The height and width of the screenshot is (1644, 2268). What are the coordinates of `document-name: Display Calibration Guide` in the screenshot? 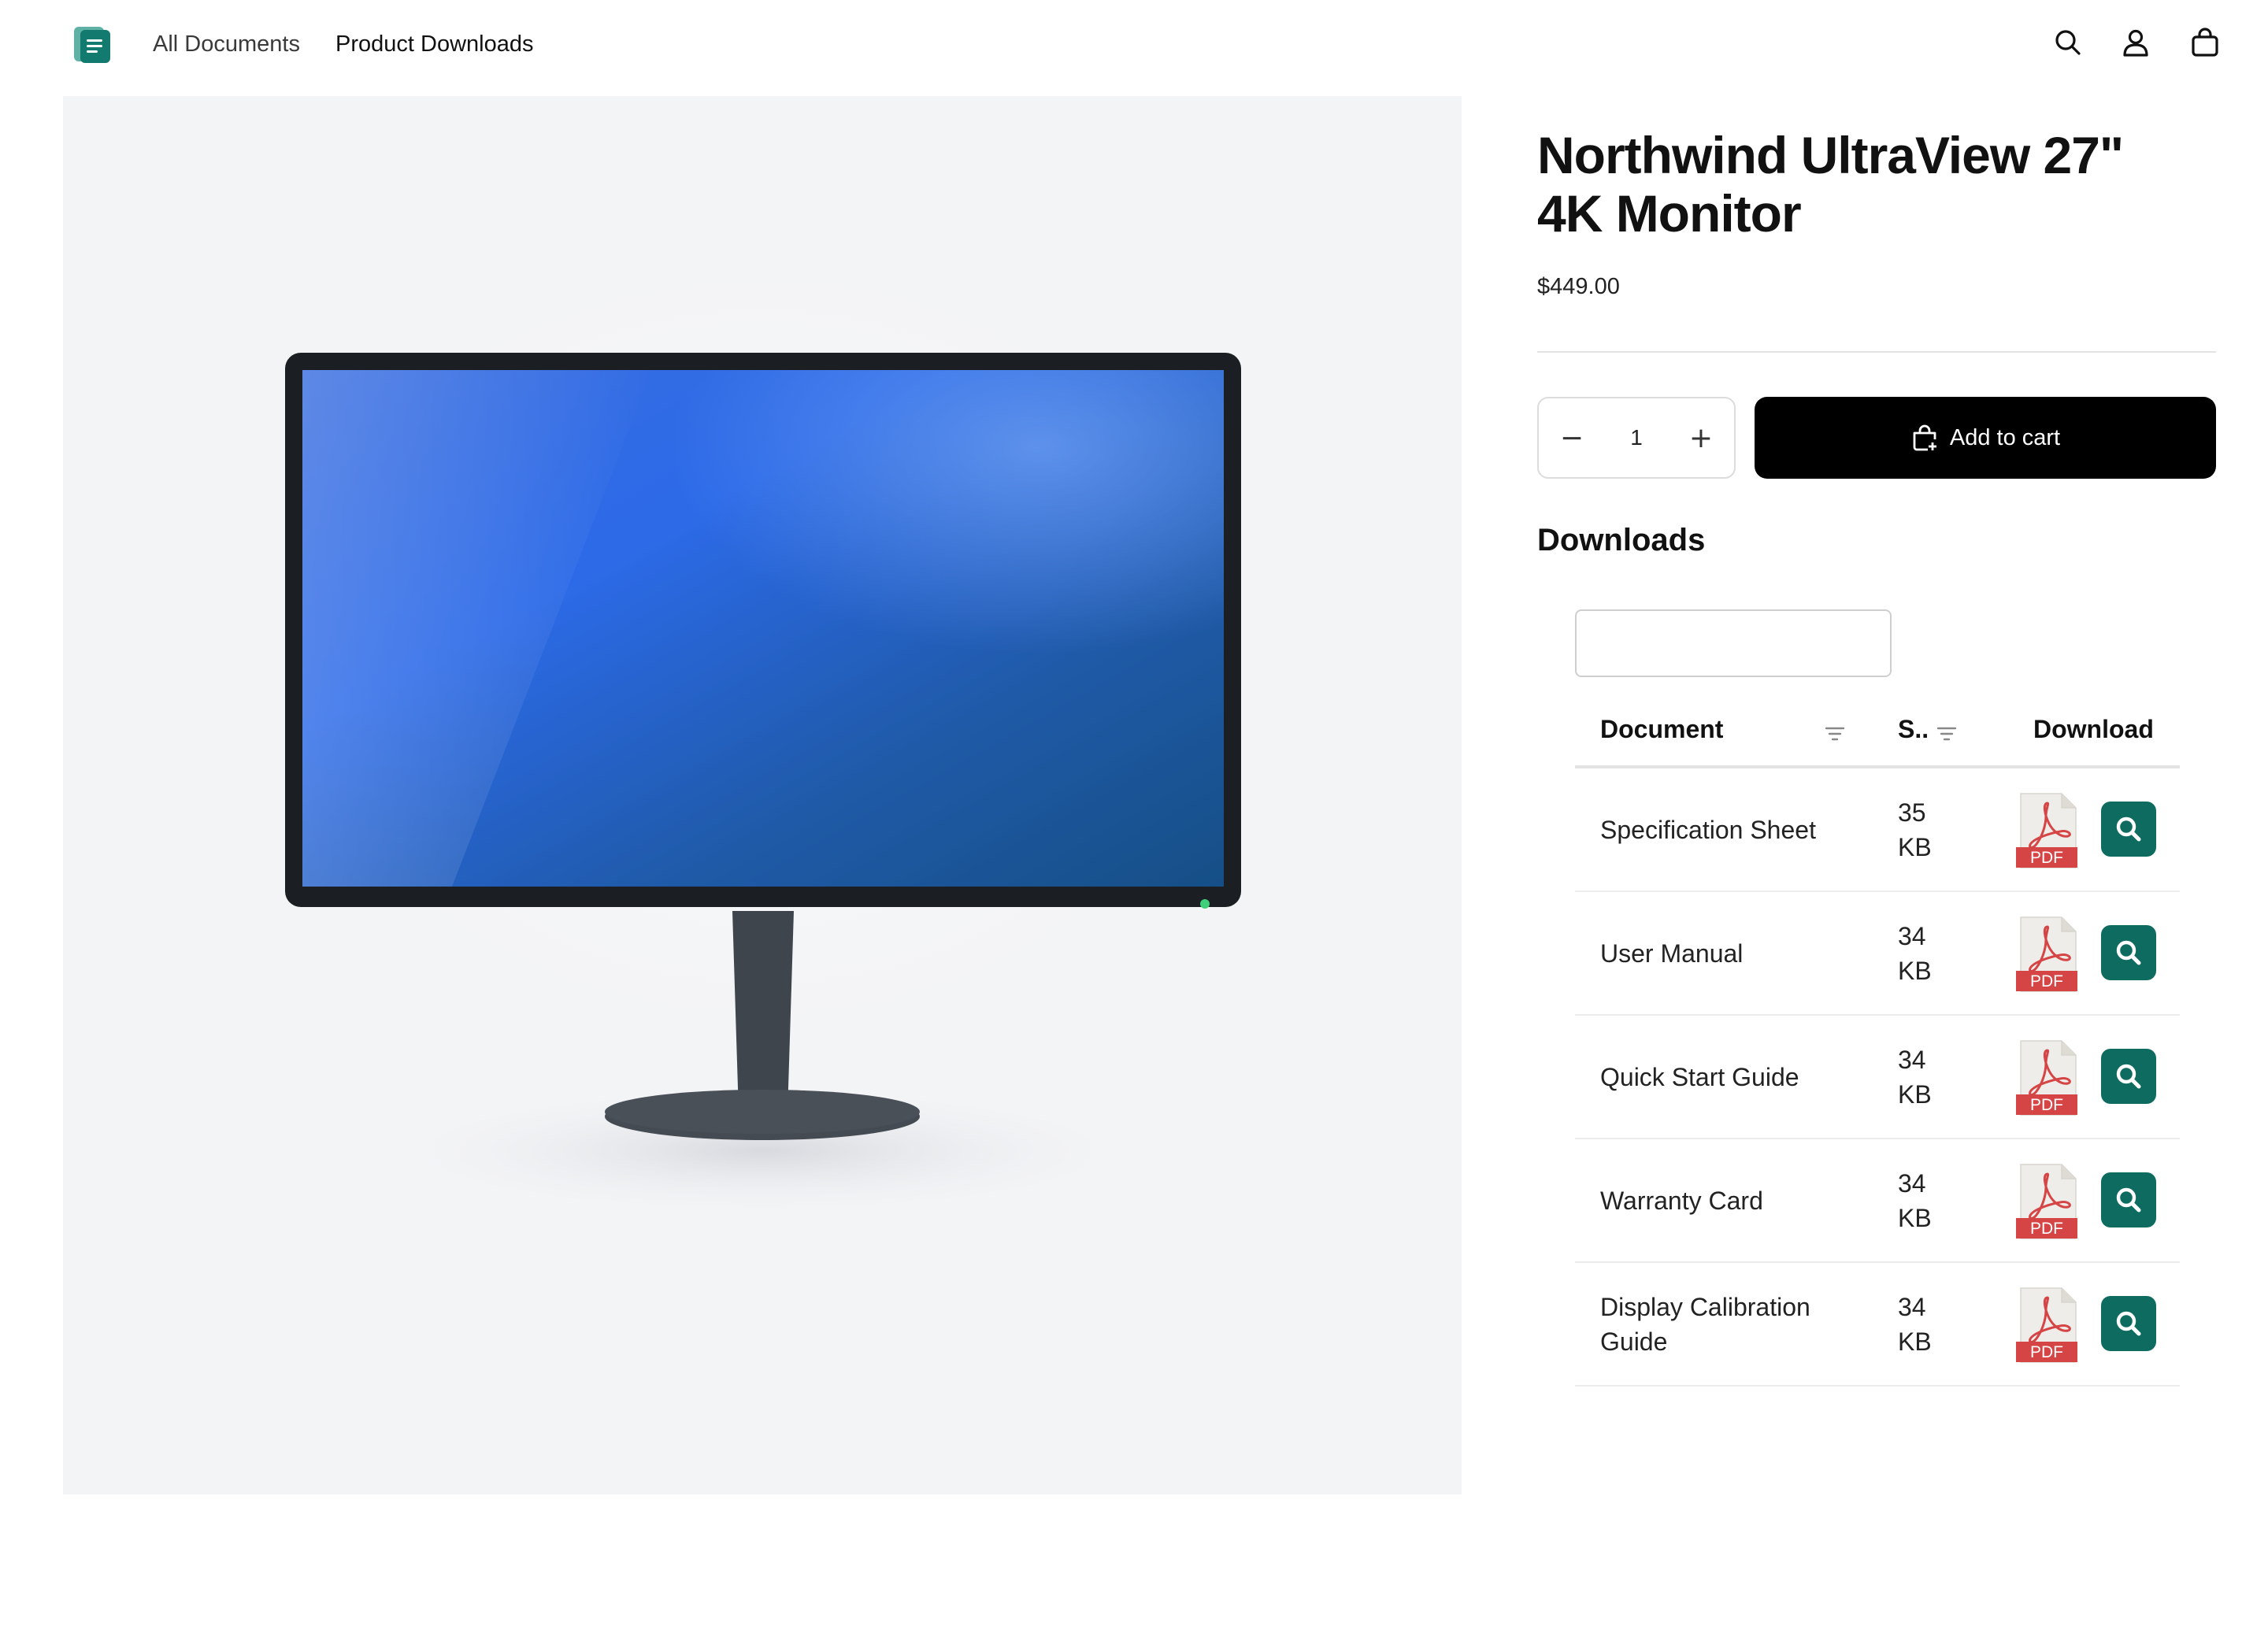 It's located at (1705, 1324).